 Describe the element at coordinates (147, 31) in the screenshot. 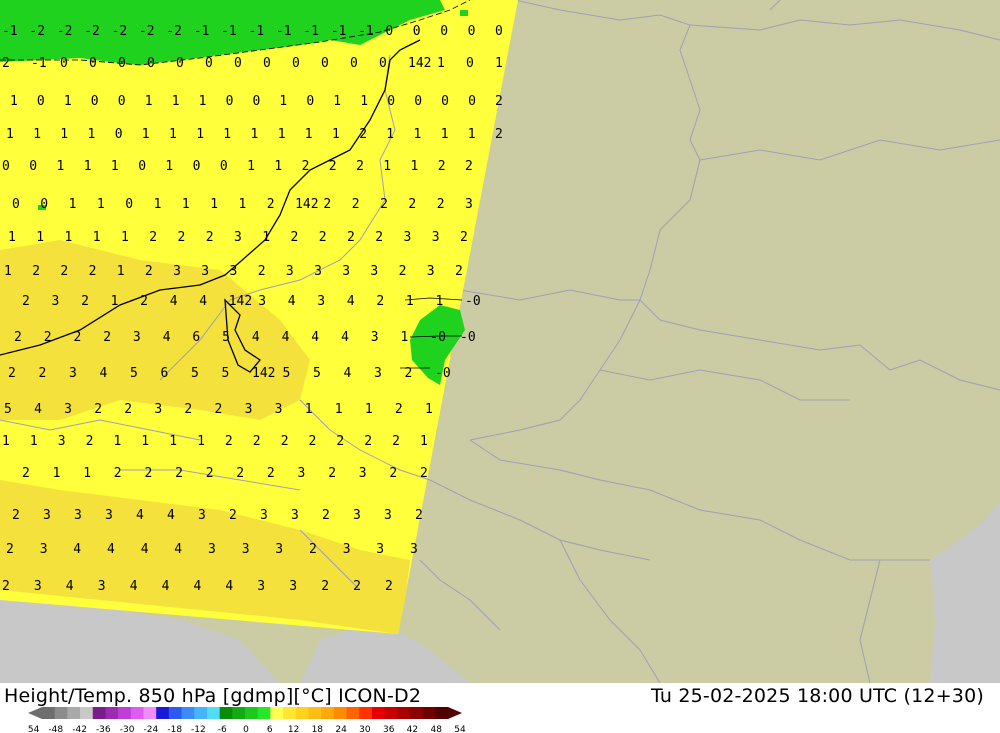

I see `grid-value-label: -2` at that location.